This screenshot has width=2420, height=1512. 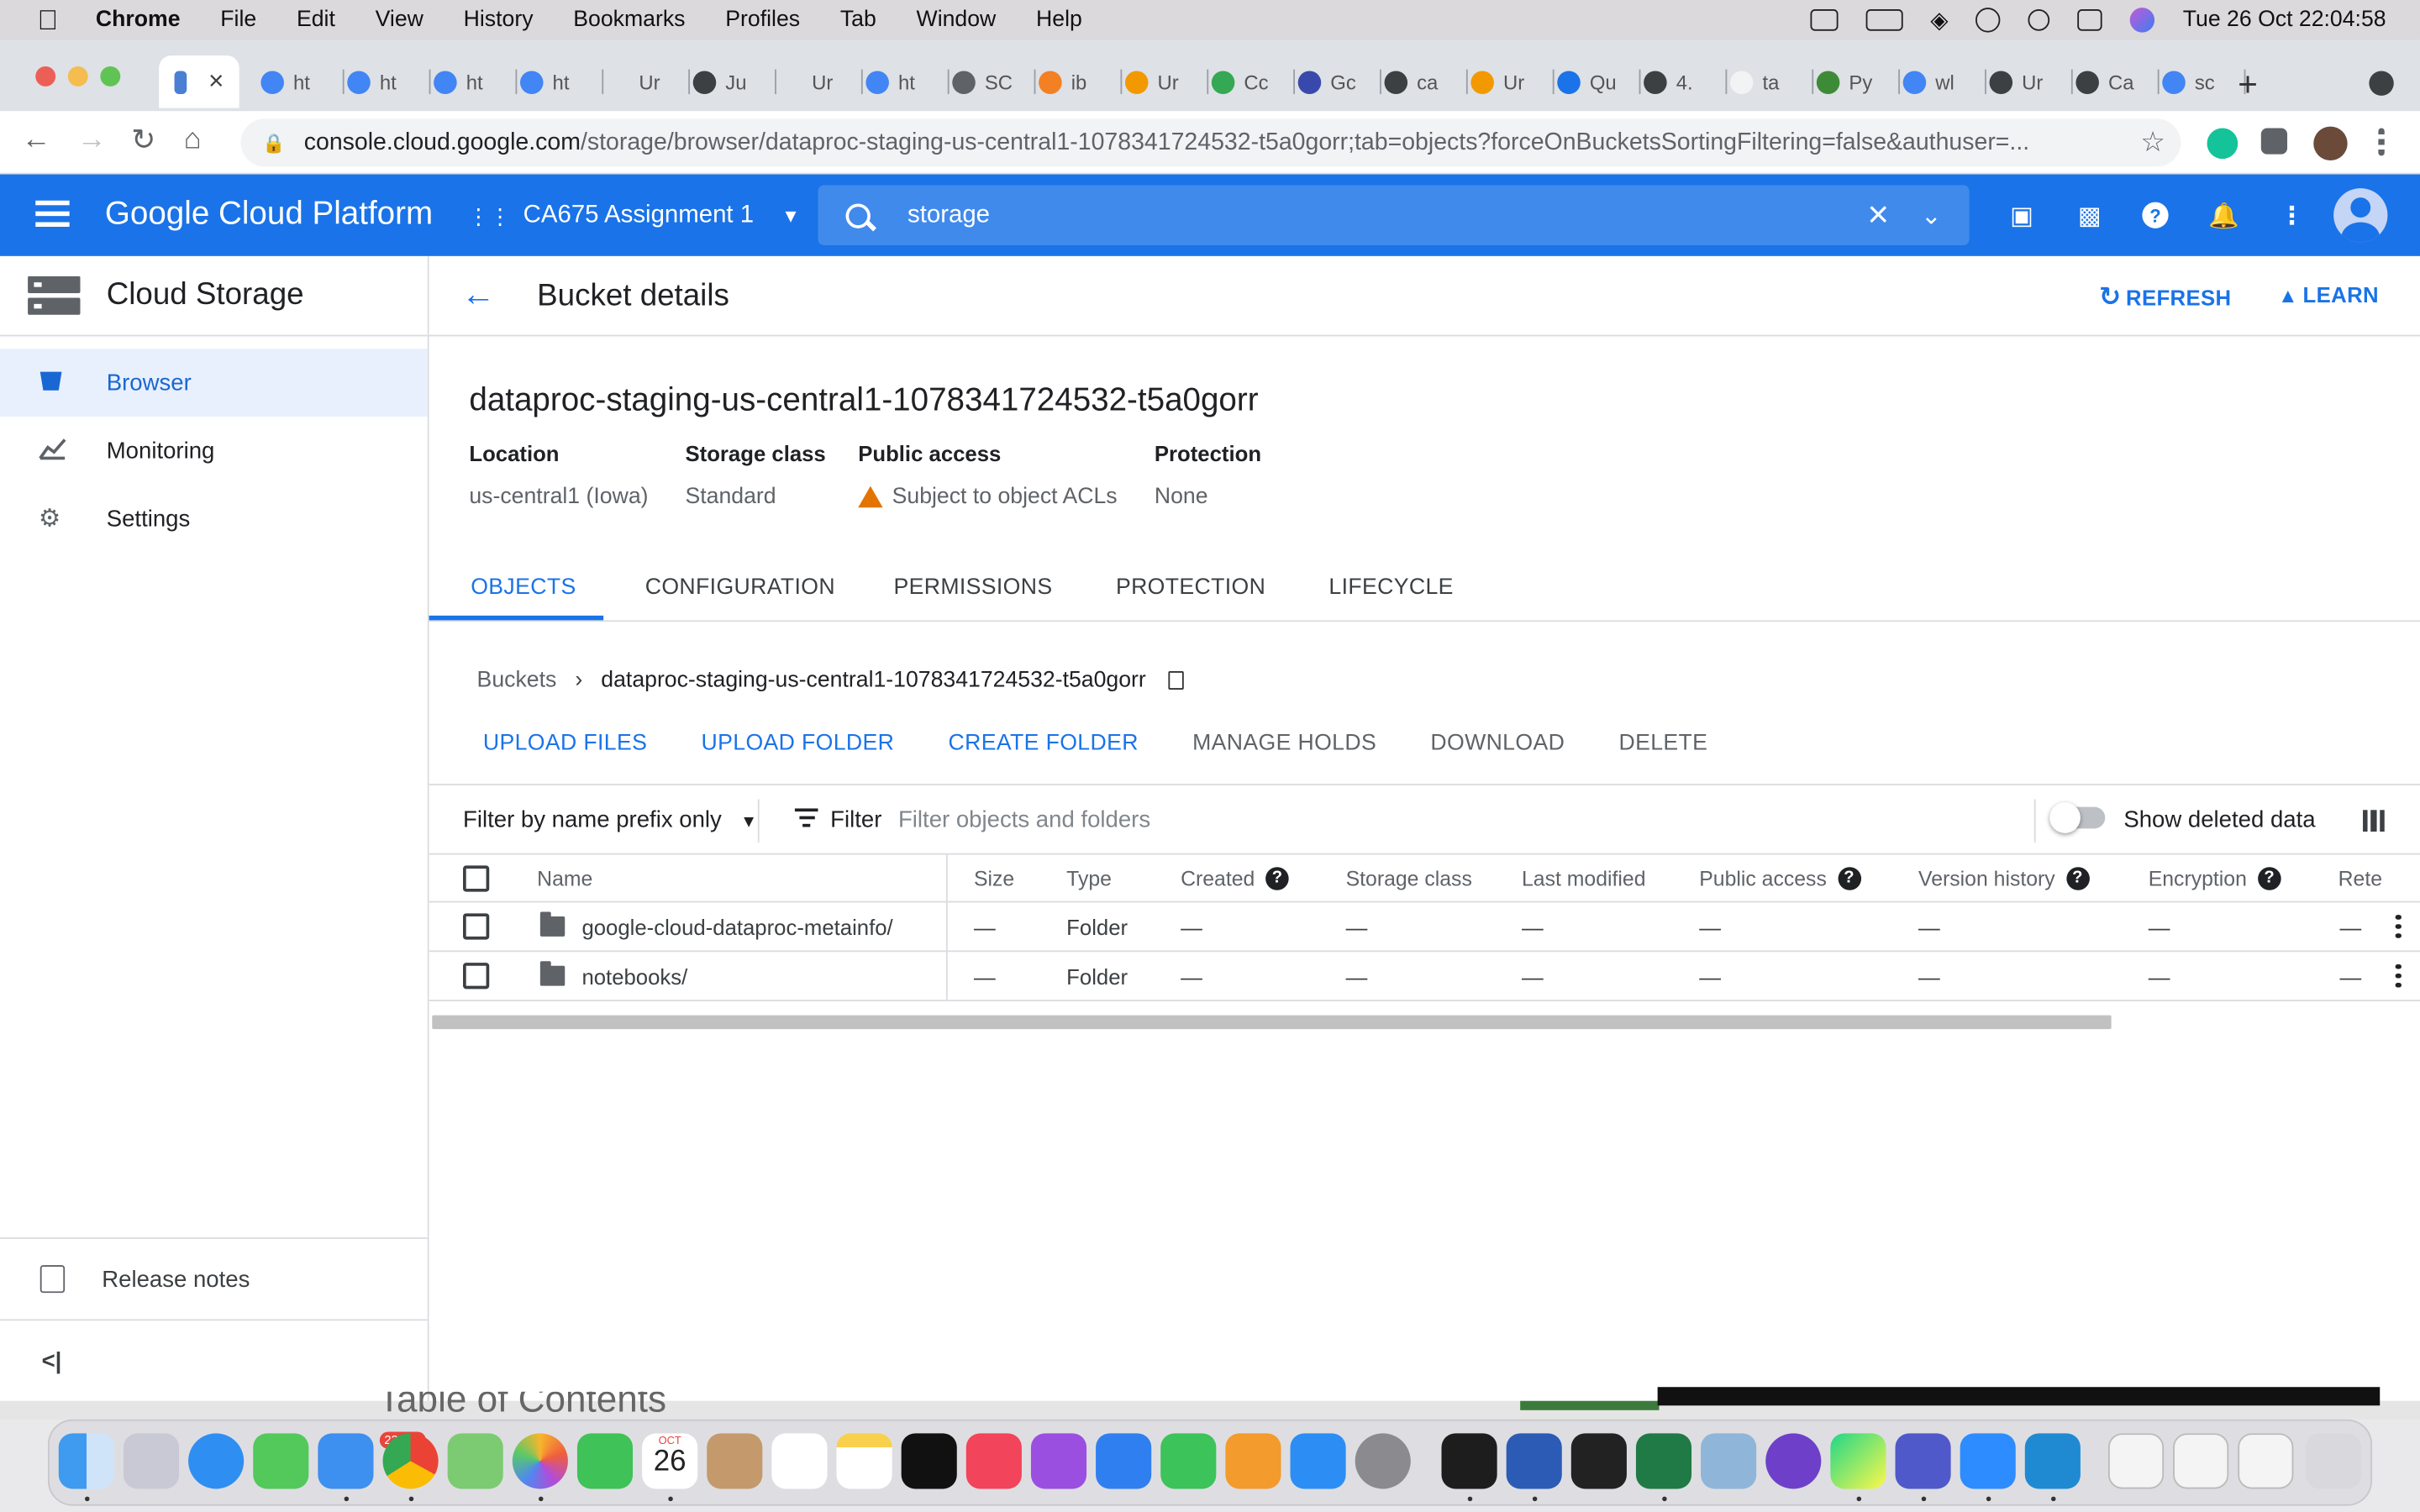 I want to click on system-preferences-icon, so click(x=1383, y=1461).